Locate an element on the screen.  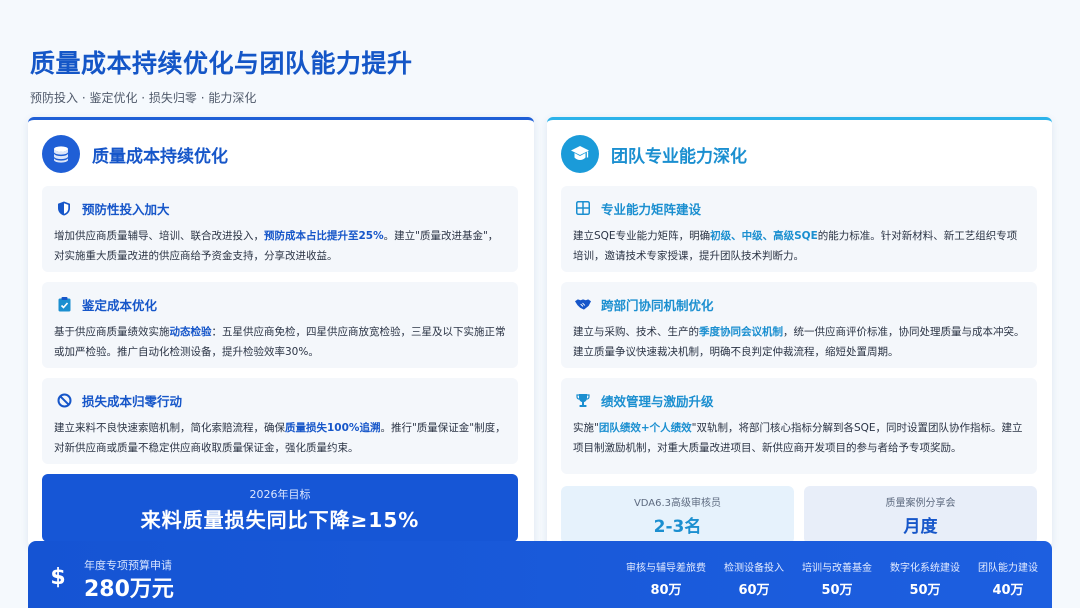
goal-label: 2026年目标 is located at coordinates (280, 494).